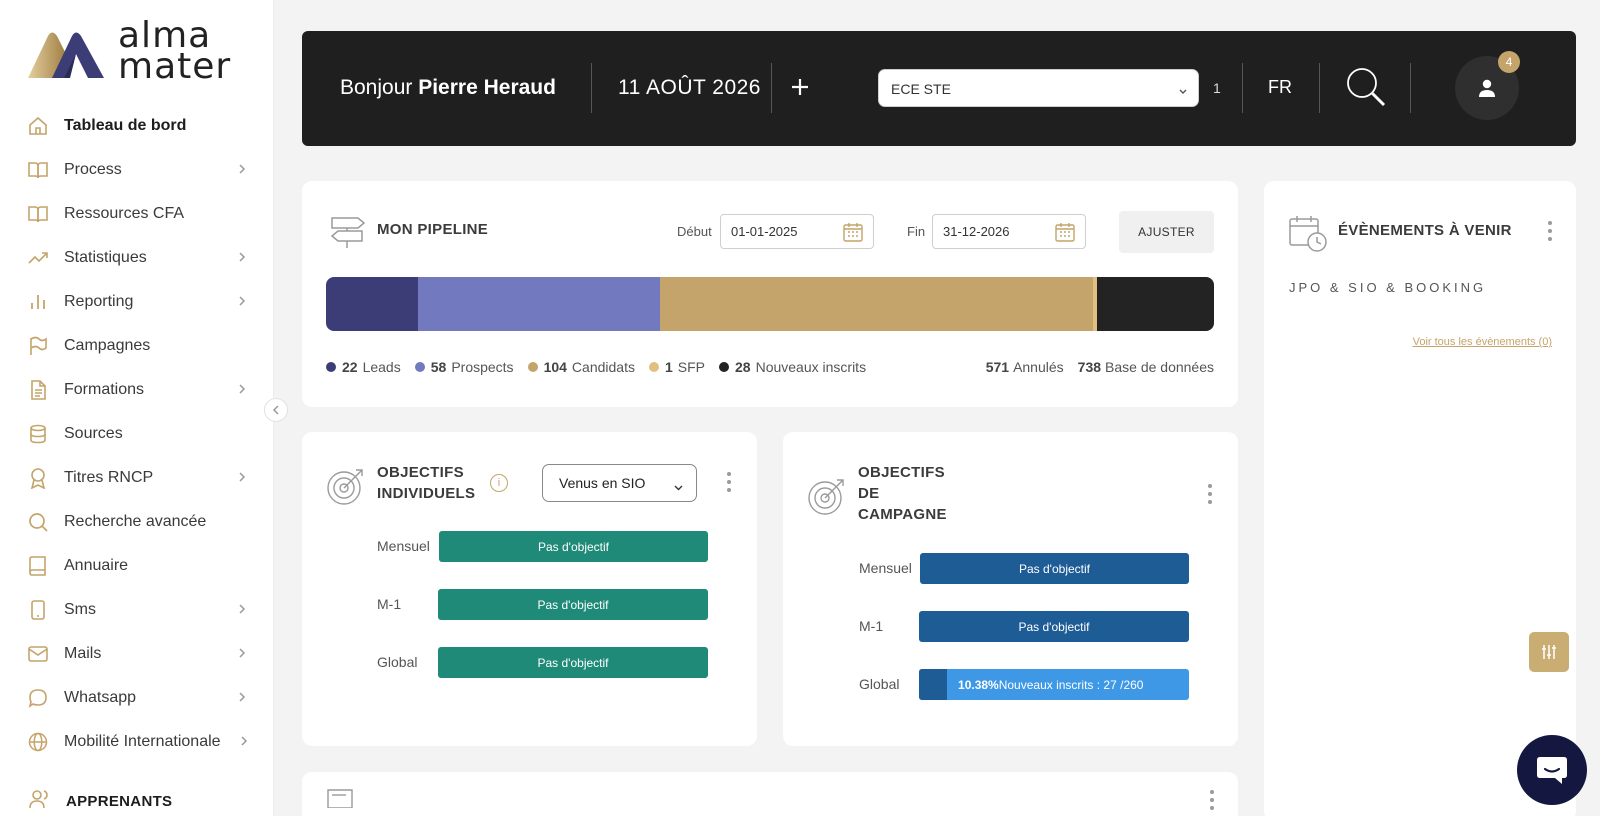  Describe the element at coordinates (1213, 800) in the screenshot. I see `dossiers-menu-button` at that location.